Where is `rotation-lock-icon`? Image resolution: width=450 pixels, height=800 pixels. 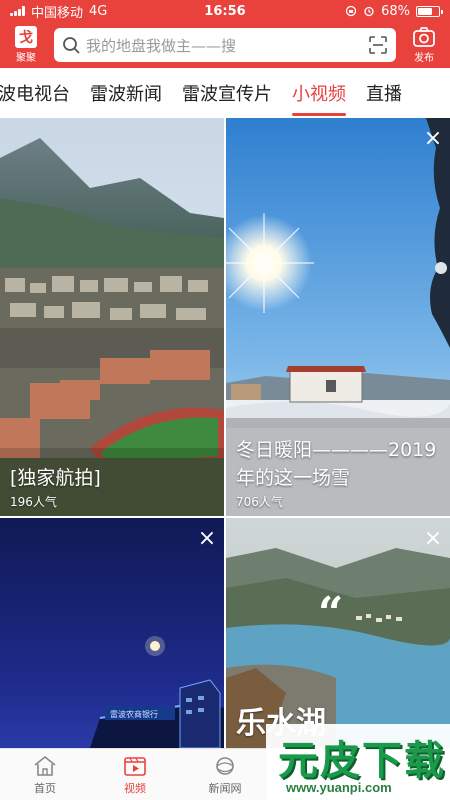
rotation-lock-icon is located at coordinates (351, 11).